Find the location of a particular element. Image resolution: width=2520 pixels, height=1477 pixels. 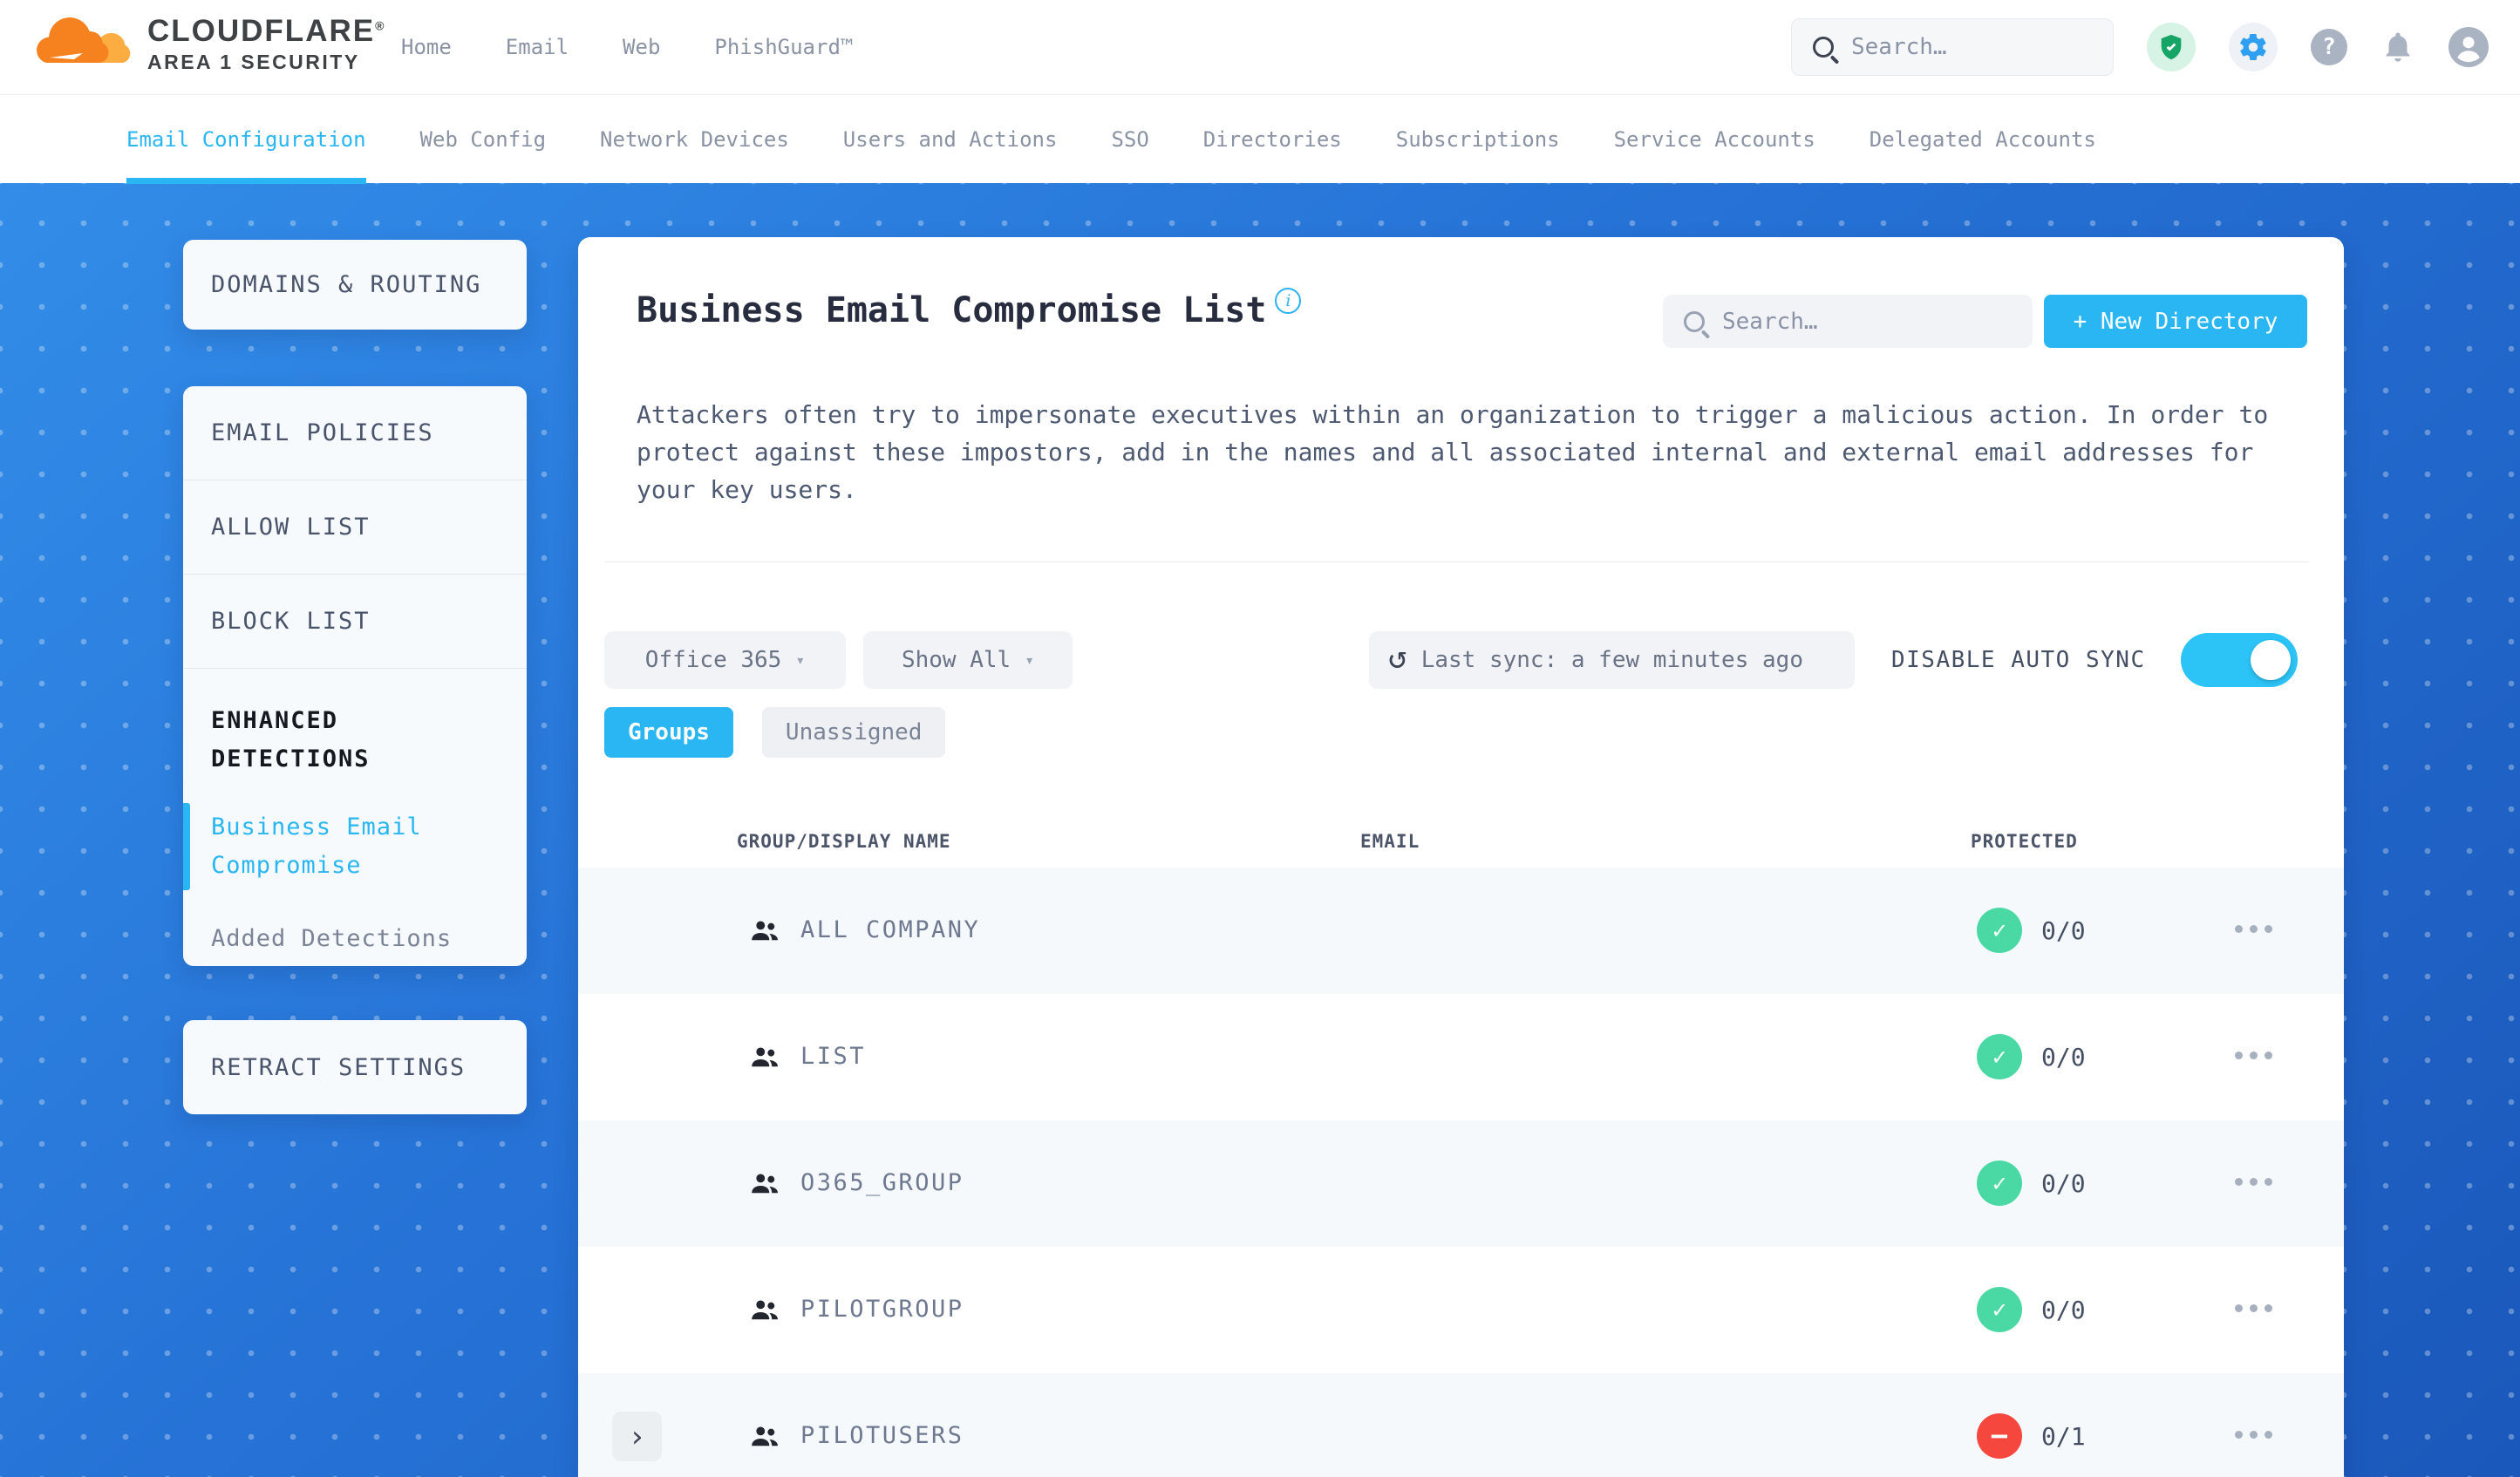

directory-filter-dropdown: Office 365 ▾ is located at coordinates (725, 660).